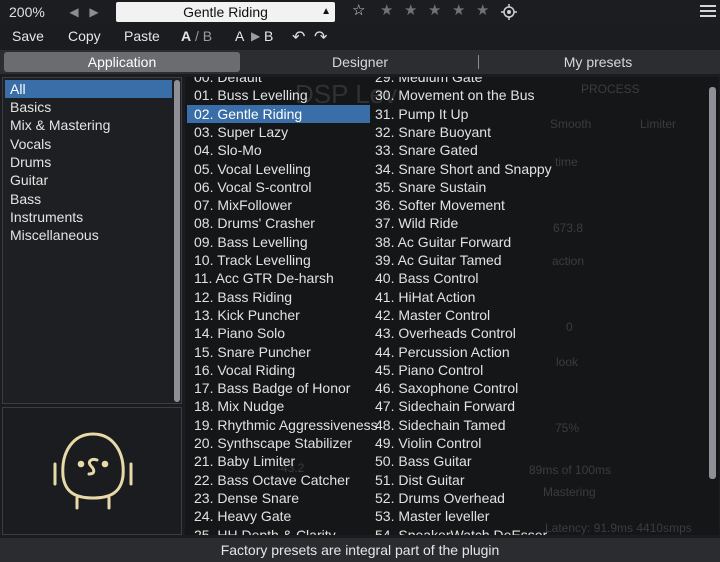  Describe the element at coordinates (277, 480) in the screenshot. I see `preset-item: 22. Bass Octave Catcher` at that location.